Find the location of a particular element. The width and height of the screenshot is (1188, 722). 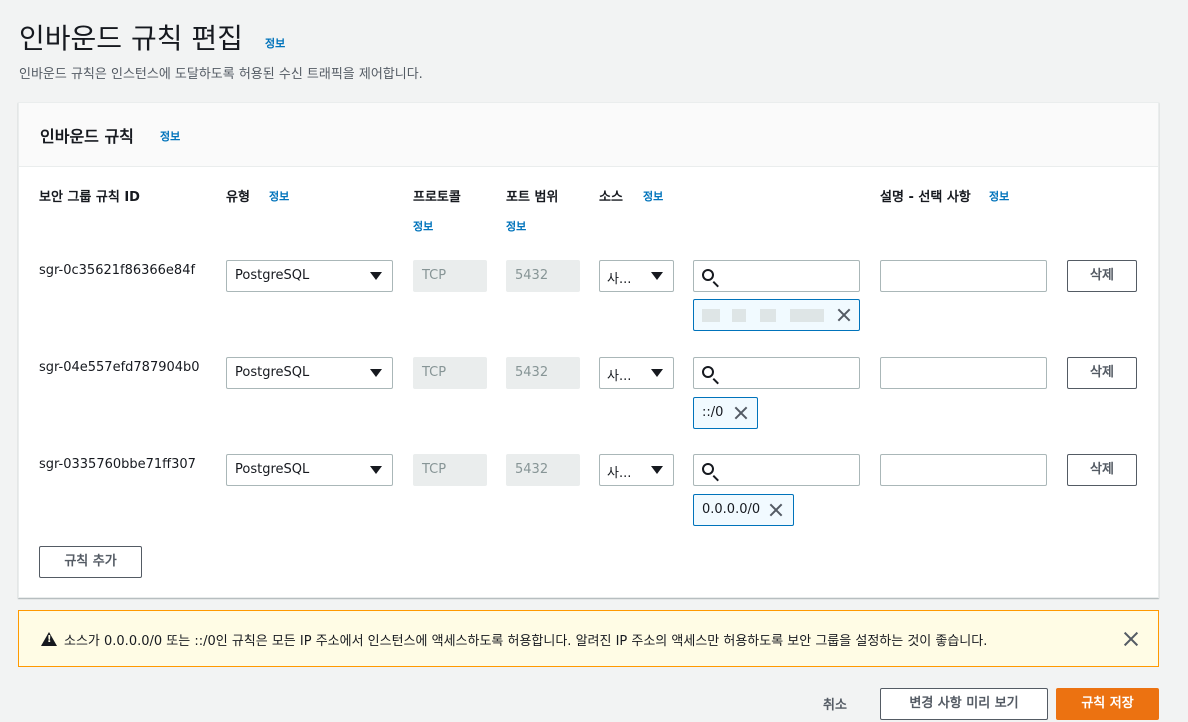

preview-changes-button: 변경 사항 미리 보기 is located at coordinates (964, 704).